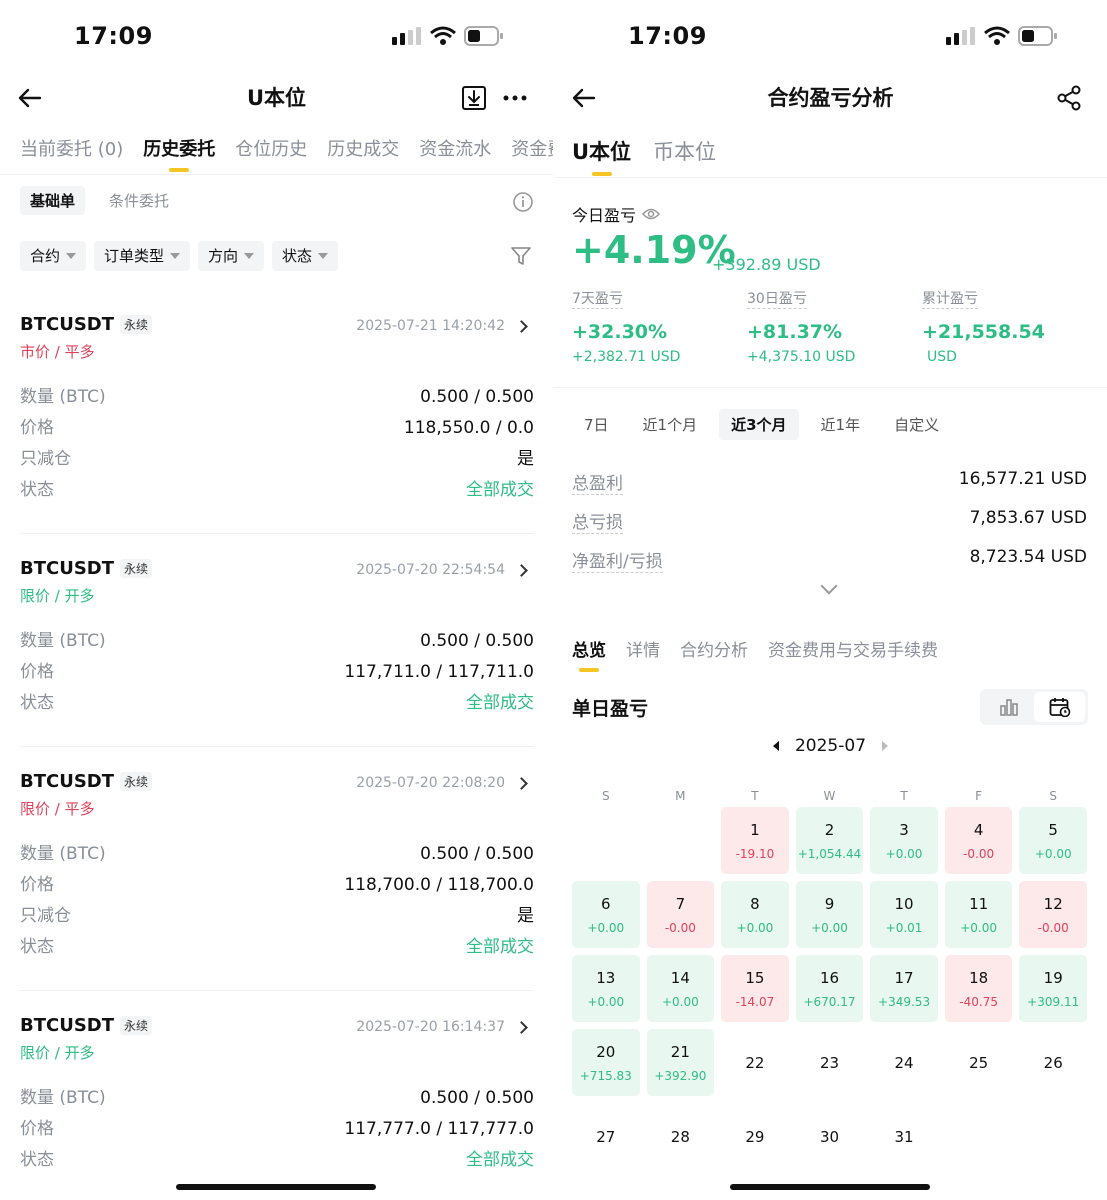  I want to click on tab-order-3: 历史成交, so click(363, 154).